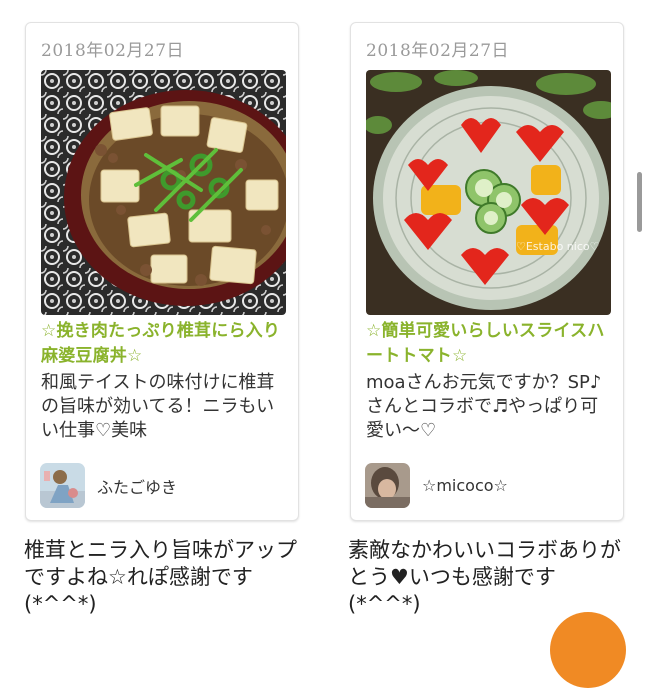 This screenshot has width=650, height=688. What do you see at coordinates (465, 485) in the screenshot?
I see `author-name: ☆micoco☆` at bounding box center [465, 485].